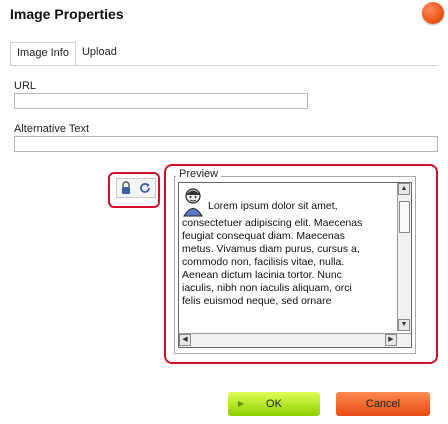 The height and width of the screenshot is (424, 448). What do you see at coordinates (271, 249) in the screenshot?
I see `preview-line: metus. Vivamus diam purus, cursus a,` at bounding box center [271, 249].